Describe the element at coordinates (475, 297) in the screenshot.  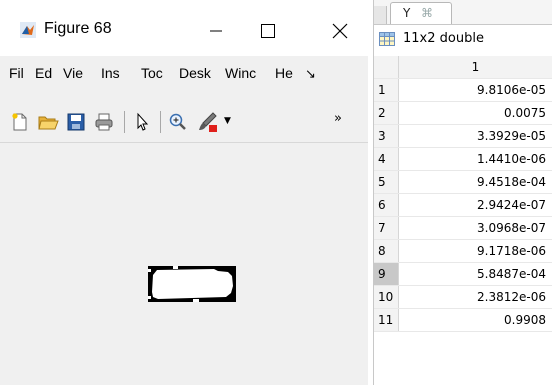
I see `table-cell: 2.3812e-06` at that location.